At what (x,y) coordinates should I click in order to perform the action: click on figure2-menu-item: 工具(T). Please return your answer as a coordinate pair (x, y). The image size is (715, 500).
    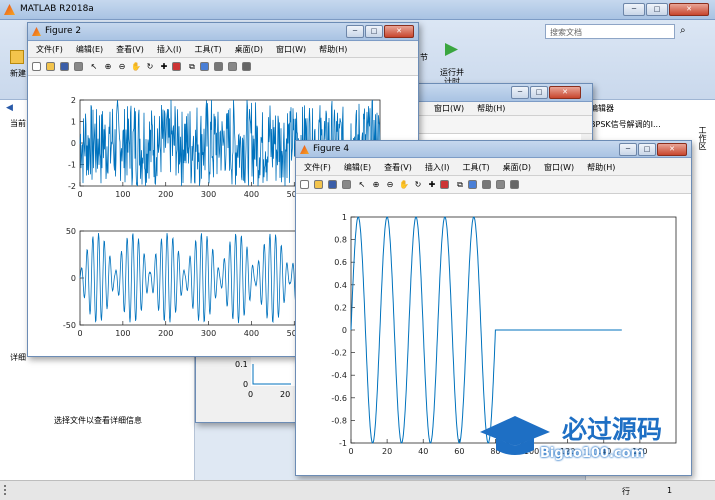
    Looking at the image, I should click on (207, 49).